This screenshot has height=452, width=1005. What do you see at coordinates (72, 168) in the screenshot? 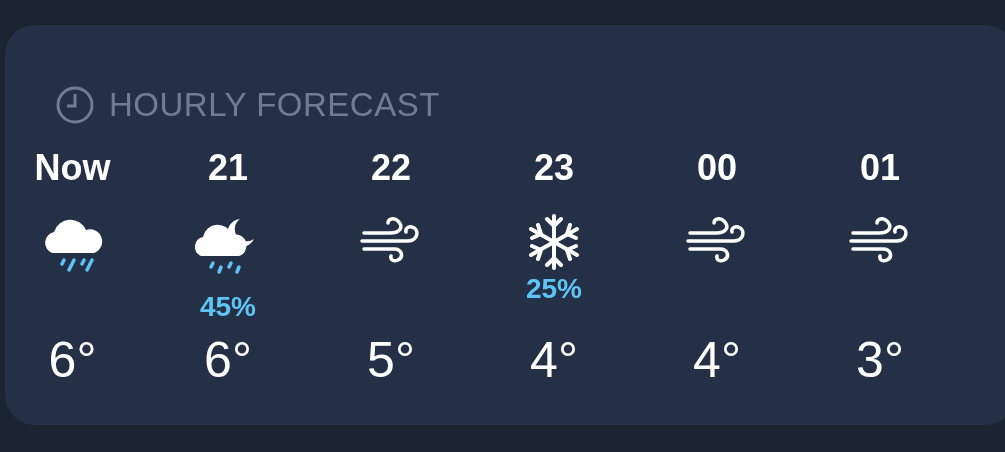
I see `hour-label: Now` at bounding box center [72, 168].